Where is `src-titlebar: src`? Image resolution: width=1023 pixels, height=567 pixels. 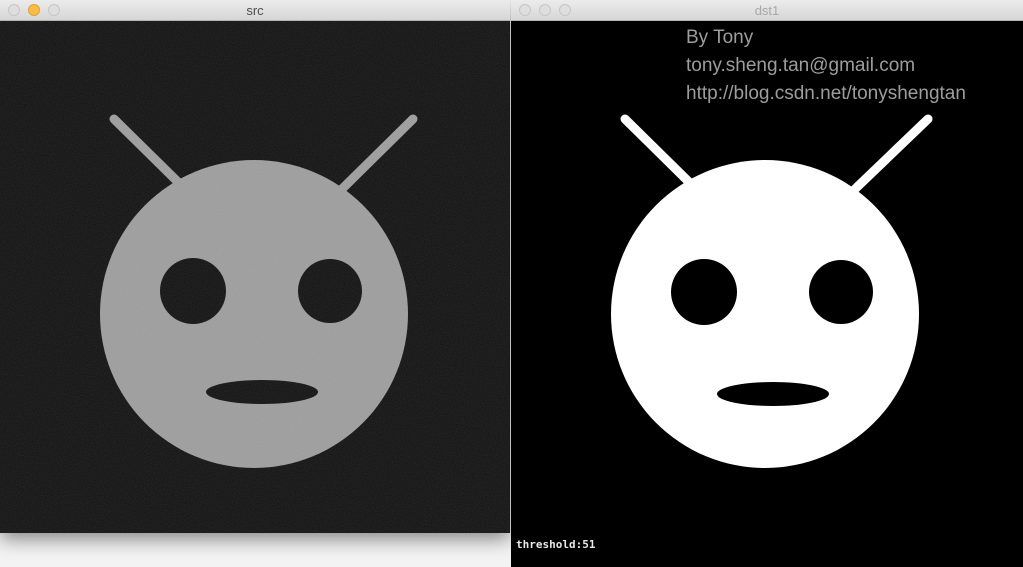 src-titlebar: src is located at coordinates (255, 10).